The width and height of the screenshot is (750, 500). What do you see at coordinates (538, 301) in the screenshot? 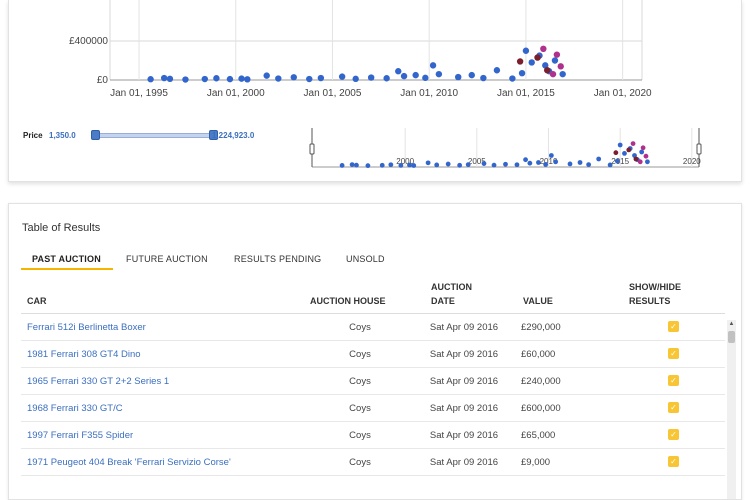
I see `column-header-value: VALUE` at bounding box center [538, 301].